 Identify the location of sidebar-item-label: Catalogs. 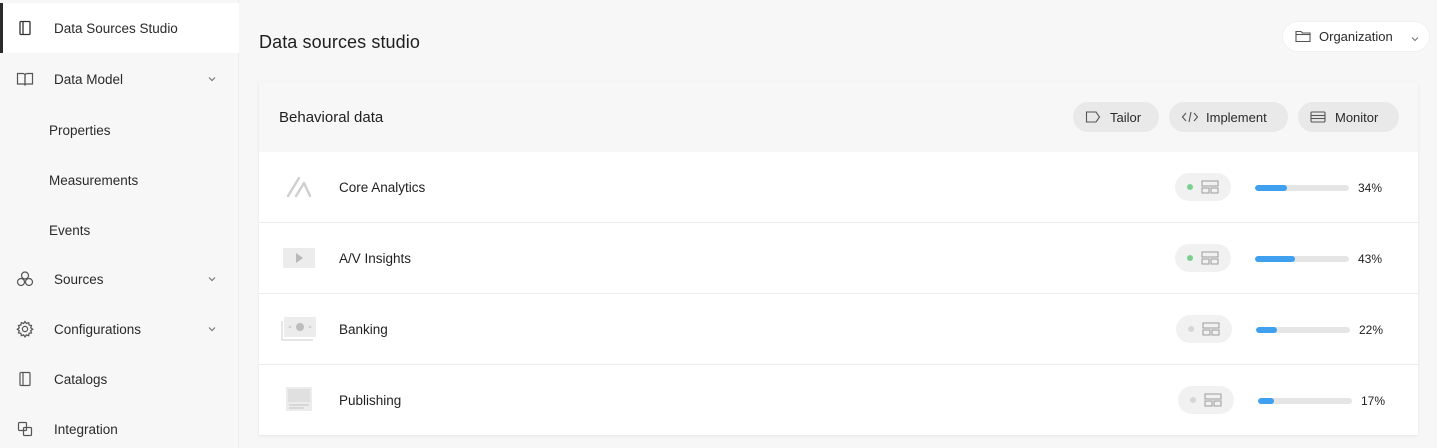
(81, 379).